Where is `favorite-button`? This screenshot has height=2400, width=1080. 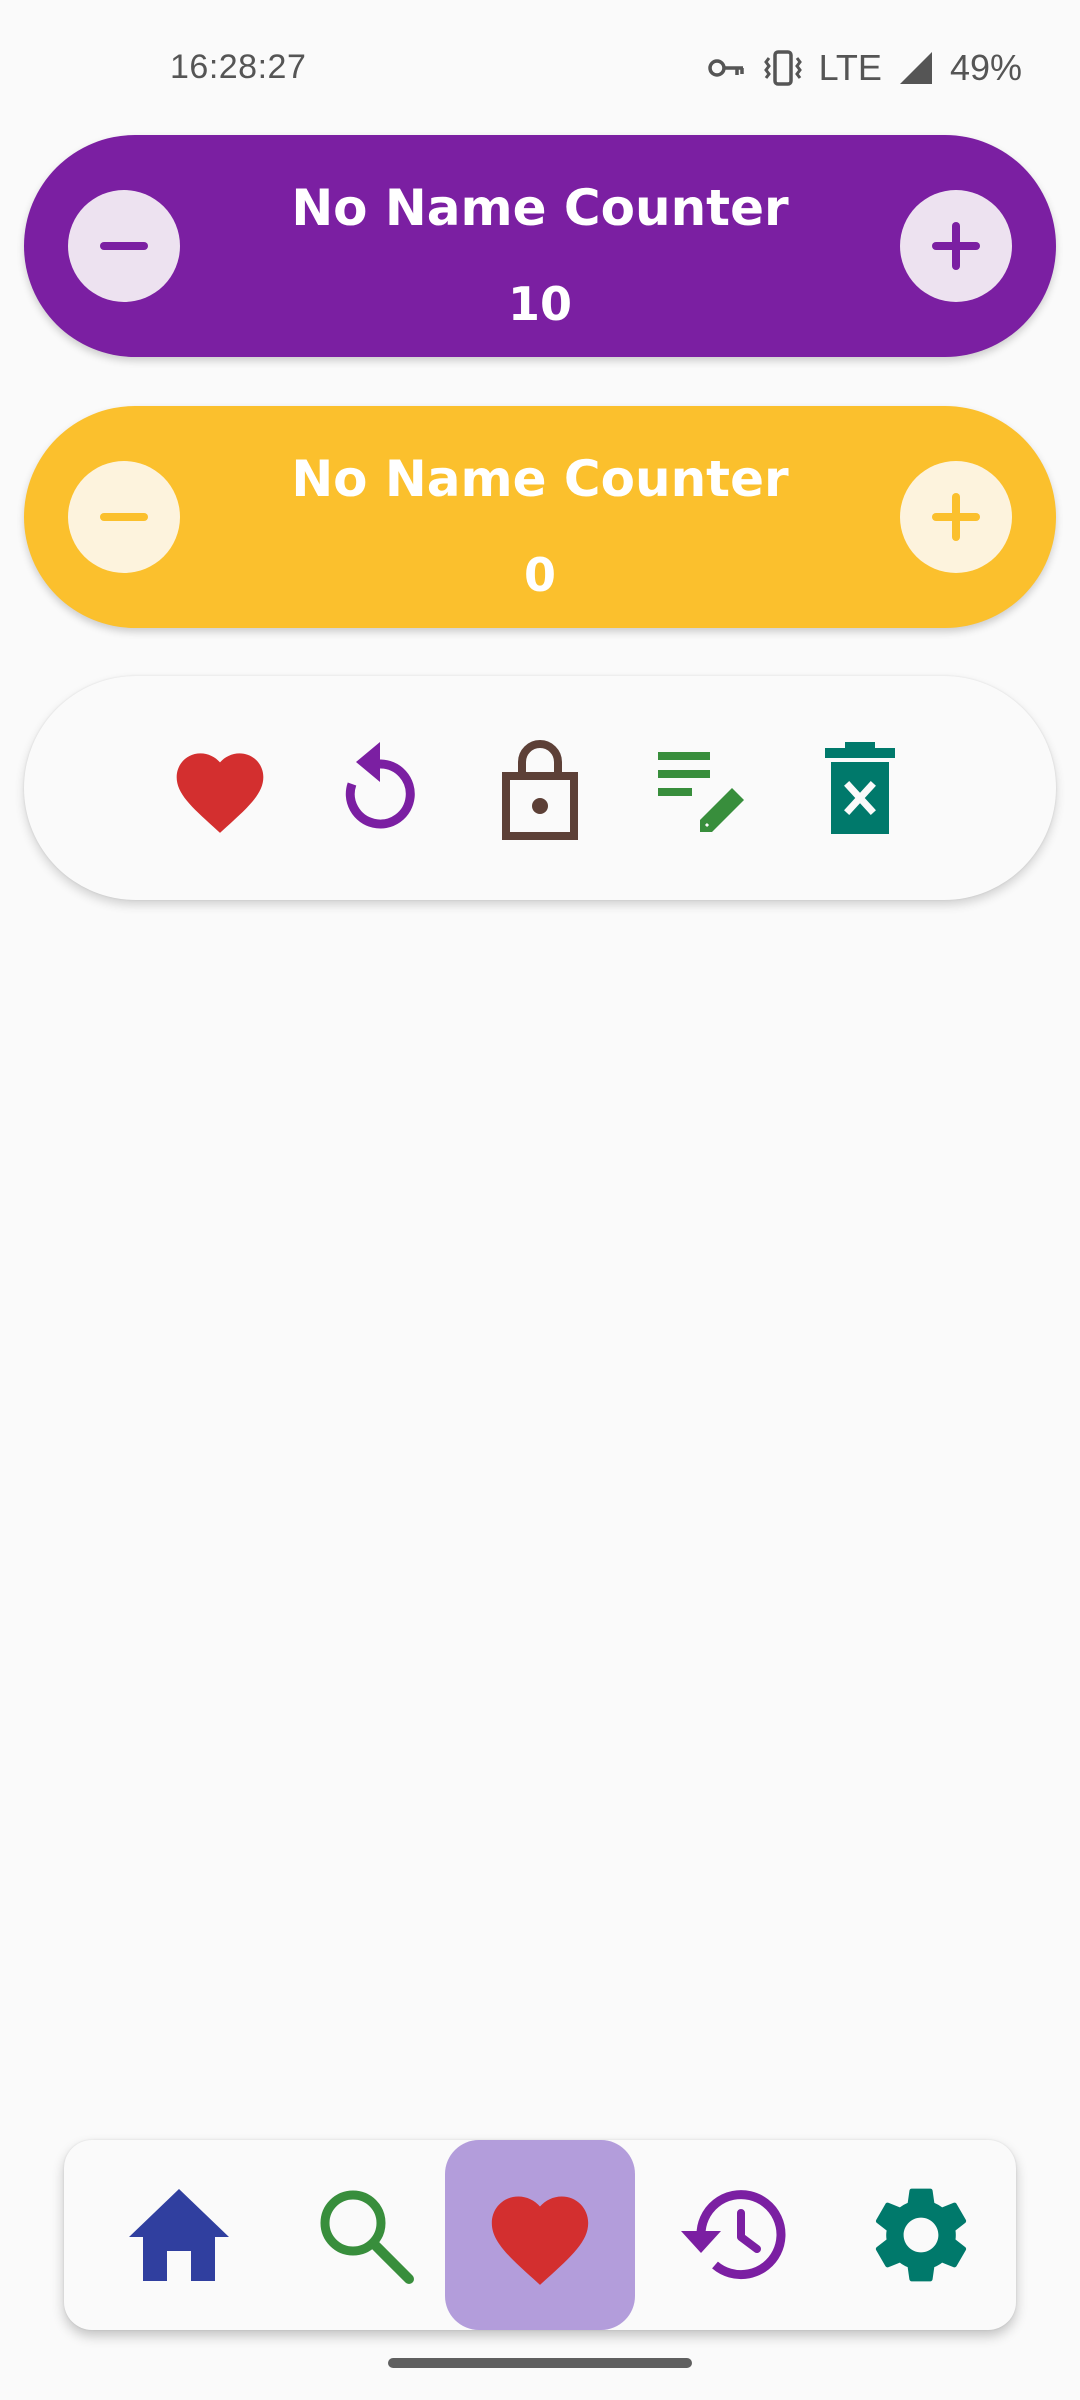 favorite-button is located at coordinates (220, 788).